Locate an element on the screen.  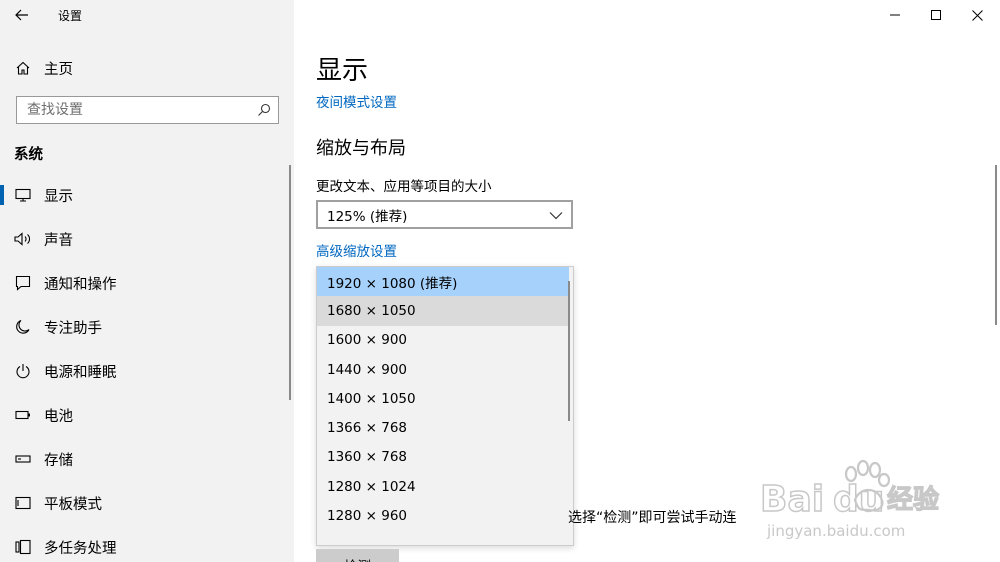
sidebar-item-label: 通知和操作 is located at coordinates (80, 284).